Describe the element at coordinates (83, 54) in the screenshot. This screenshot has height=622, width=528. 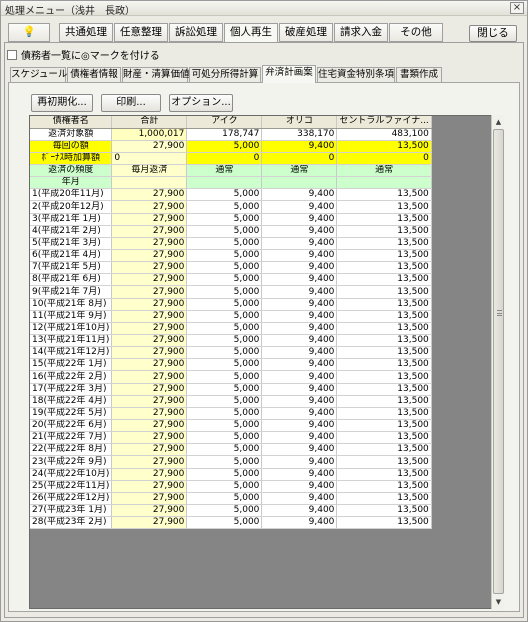
I see `checkbox-row: 債務者一覧に◎マークを付ける` at that location.